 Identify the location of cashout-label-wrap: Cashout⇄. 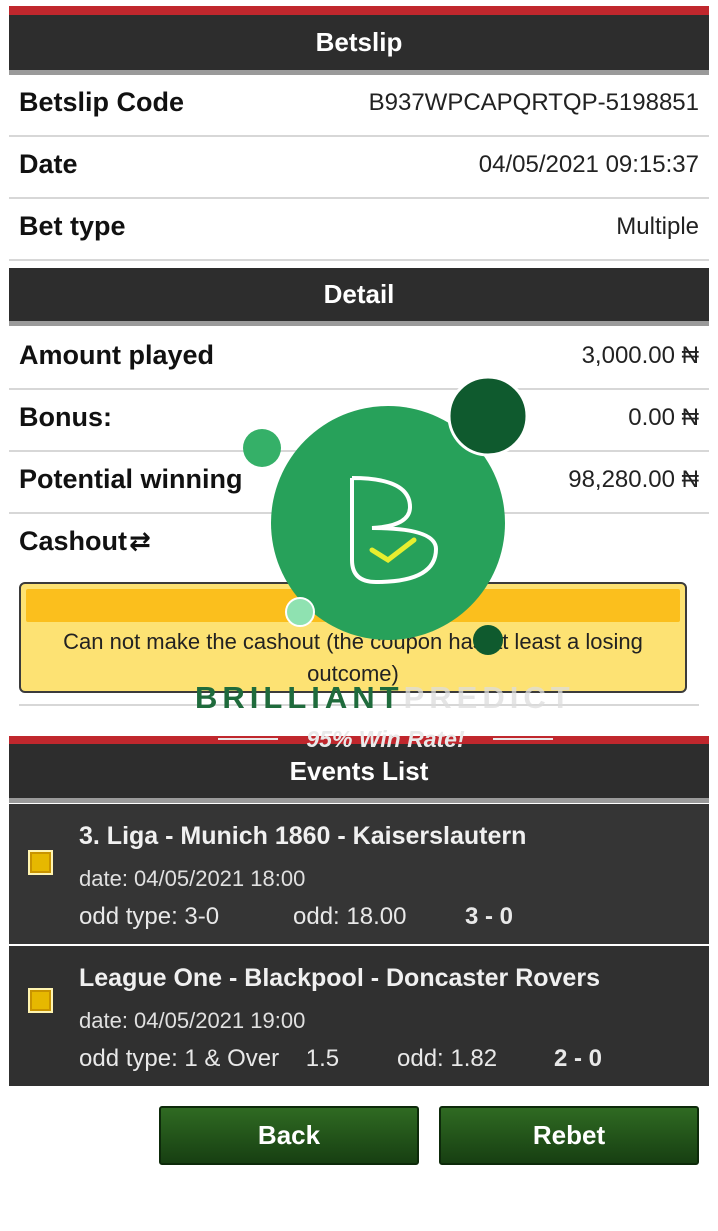
(85, 541).